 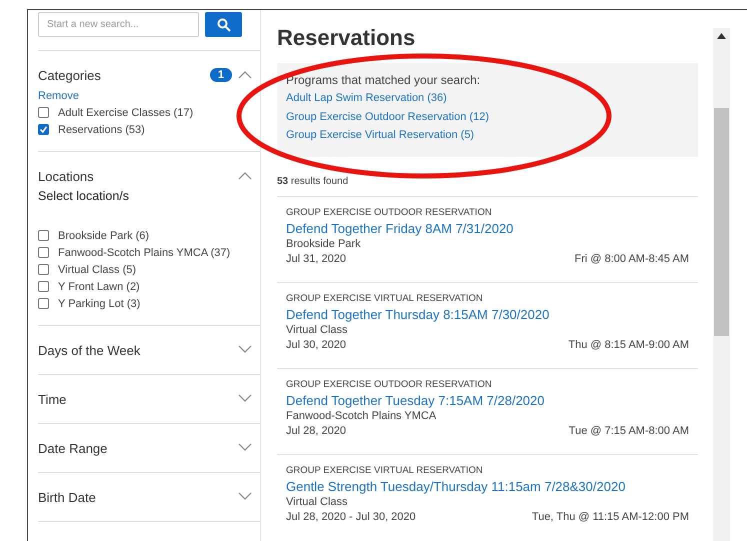 I want to click on result-time: Fri @ 8:00 AM-8:45 AM, so click(x=631, y=258).